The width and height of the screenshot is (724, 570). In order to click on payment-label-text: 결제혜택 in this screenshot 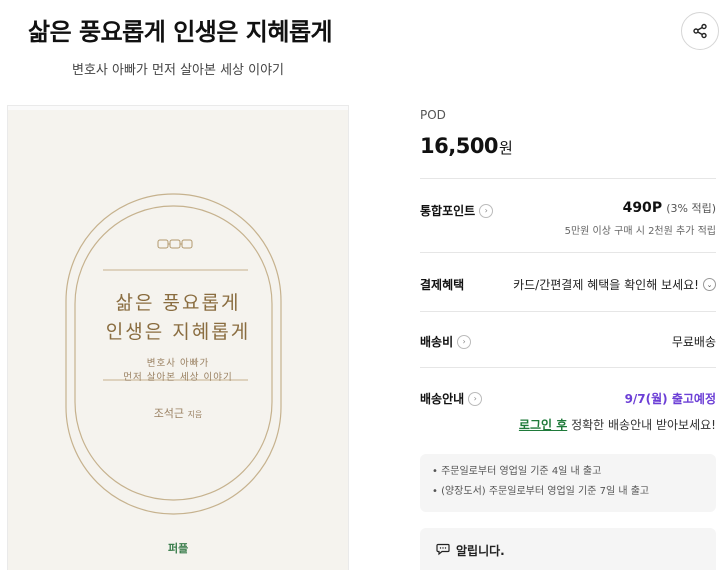, I will do `click(442, 285)`.